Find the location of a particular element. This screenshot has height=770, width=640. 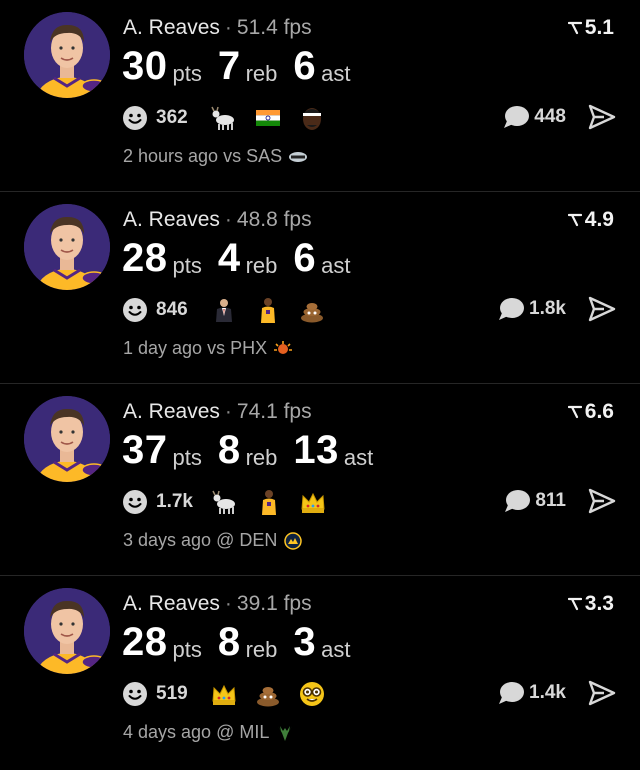

game-meta: 3 days ago @ DEN is located at coordinates (213, 540).